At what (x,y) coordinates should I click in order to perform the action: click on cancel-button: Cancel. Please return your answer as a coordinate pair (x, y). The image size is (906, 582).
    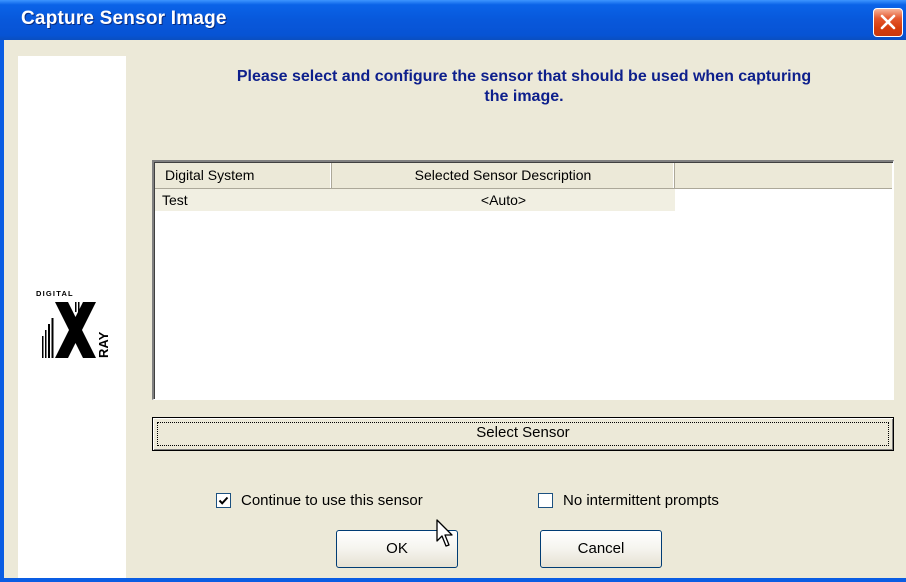
    Looking at the image, I should click on (601, 549).